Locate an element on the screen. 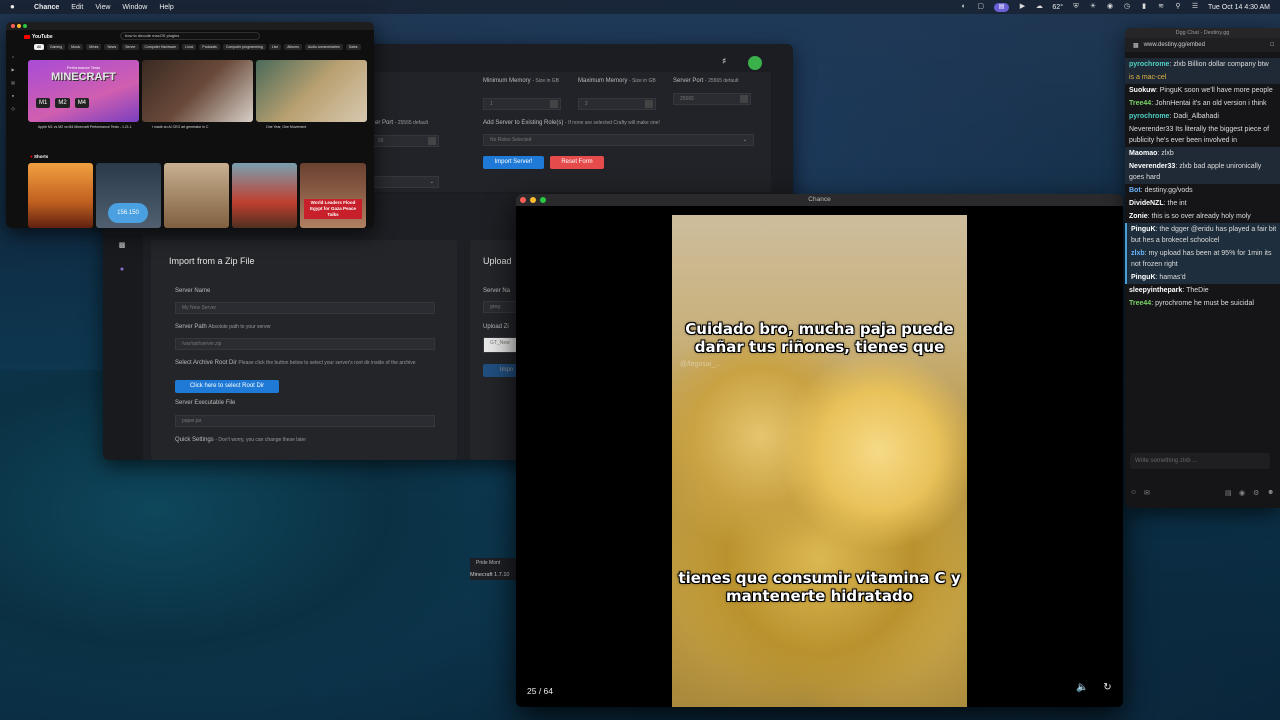  chip-podcasts: Podcasts is located at coordinates (209, 47).